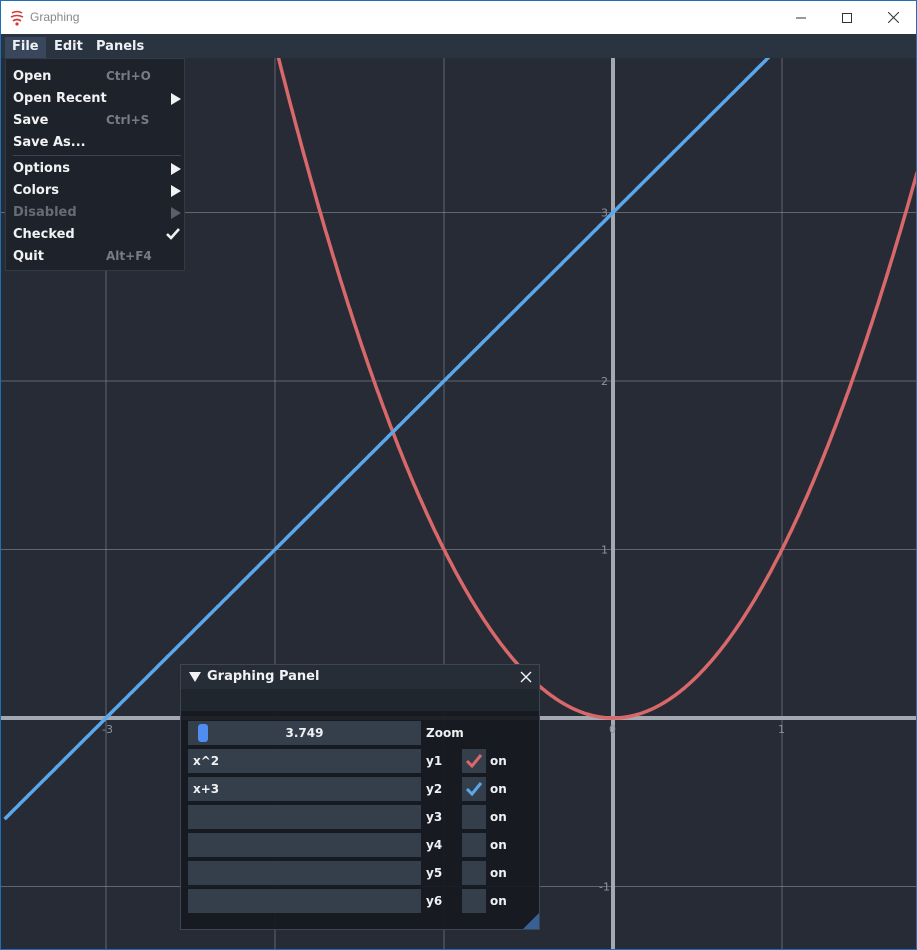  I want to click on function-label-y6: y6, so click(434, 901).